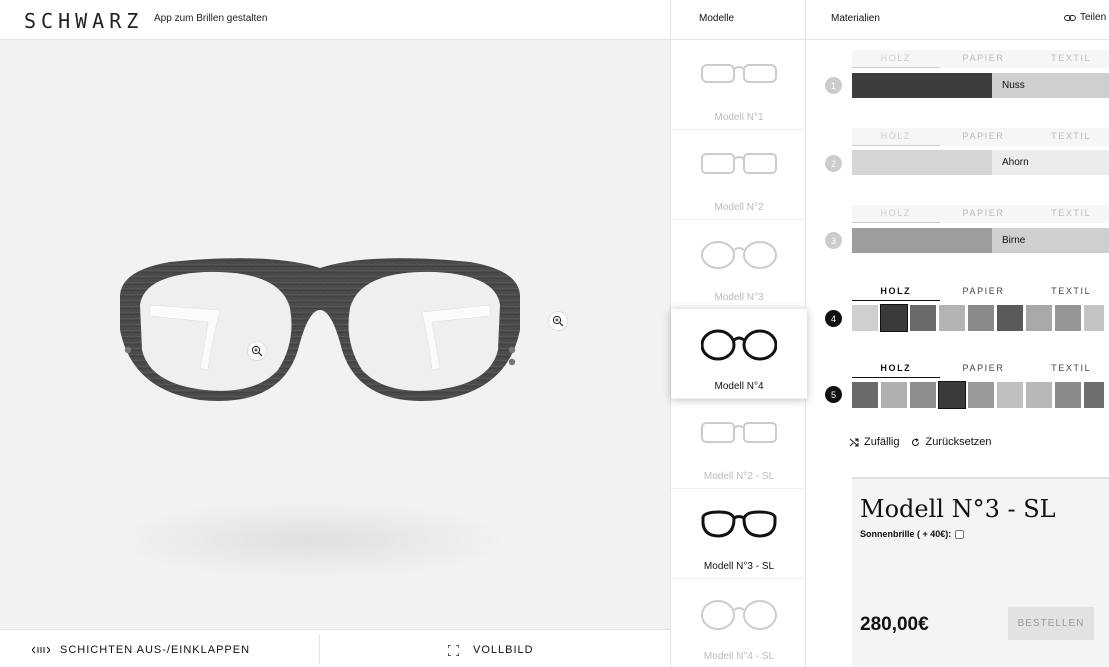  I want to click on layer-number-badge: 1, so click(833, 85).